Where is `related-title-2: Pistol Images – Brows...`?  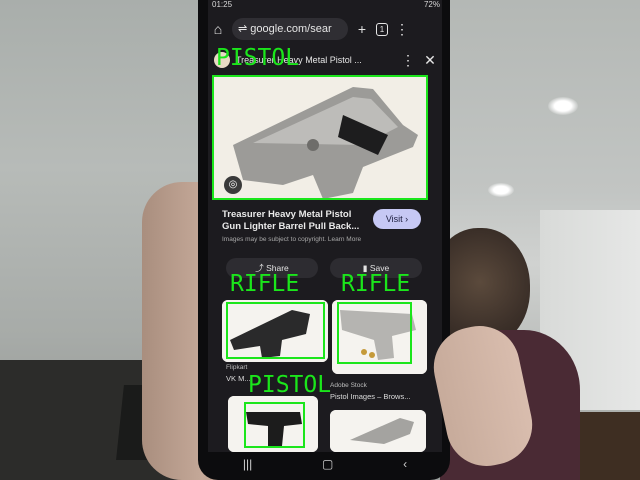 related-title-2: Pistol Images – Brows... is located at coordinates (370, 396).